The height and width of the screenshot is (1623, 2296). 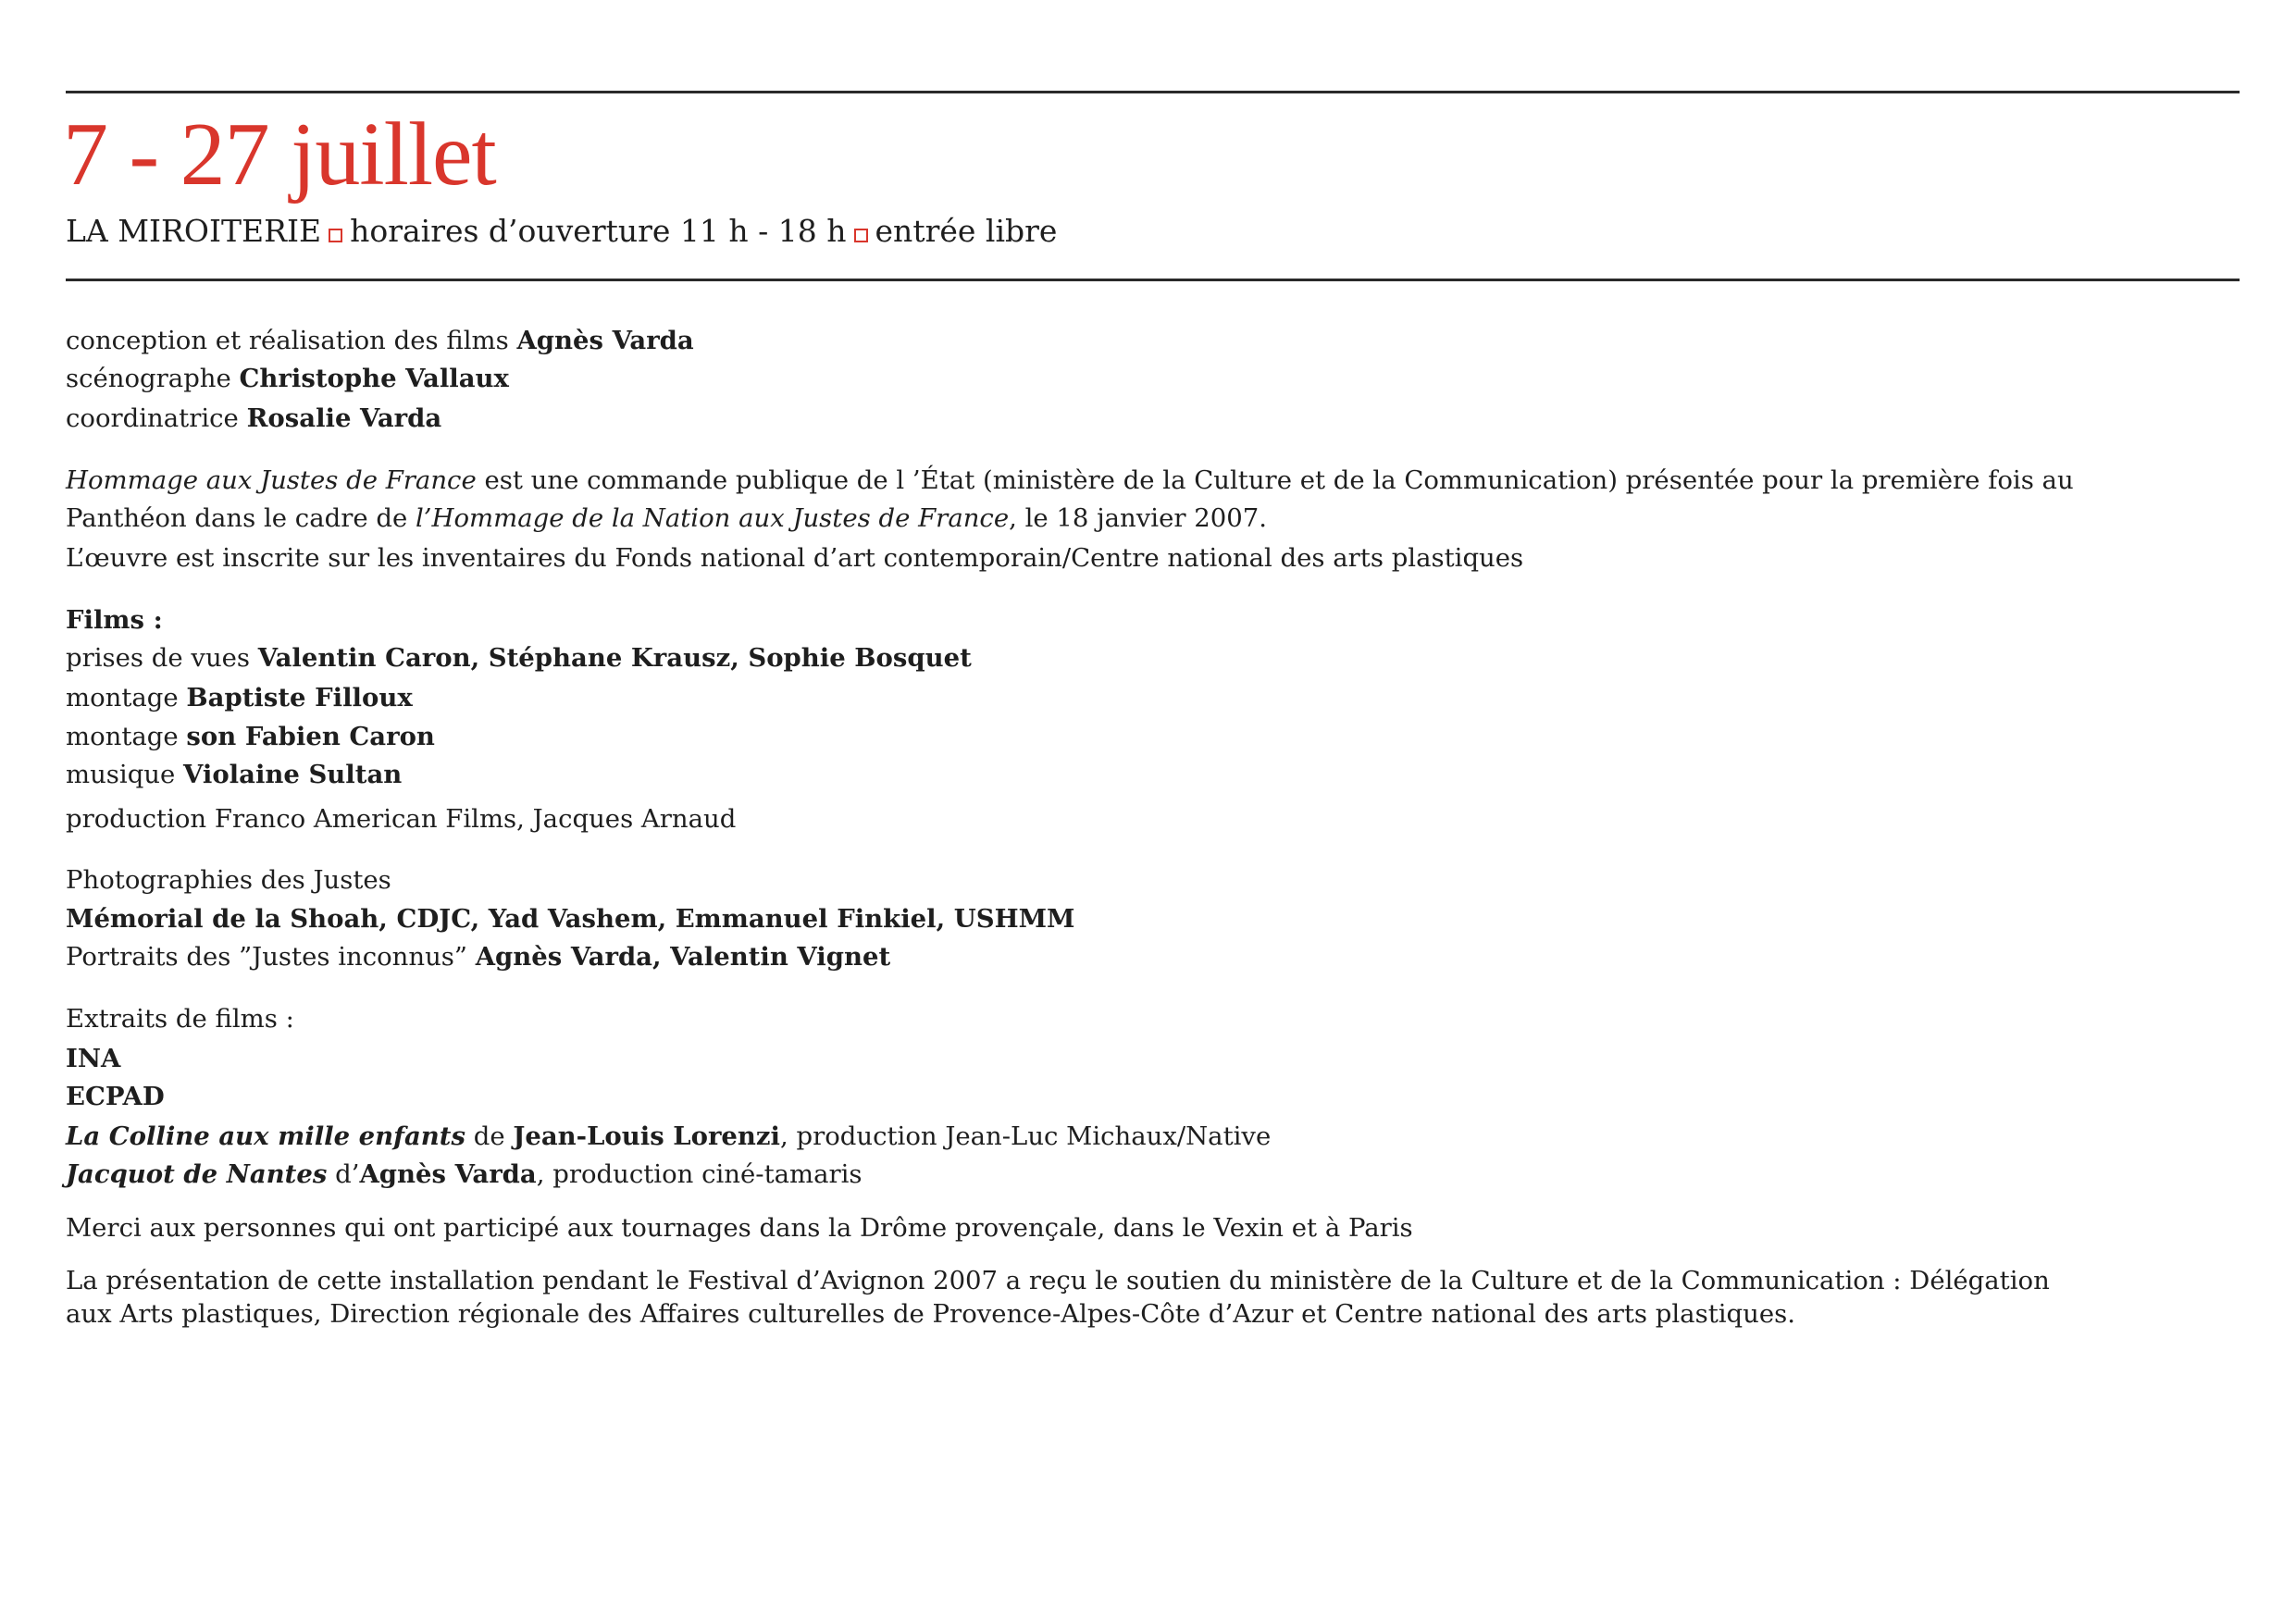 I want to click on text-line: montage Baptiste Filloux, so click(x=240, y=697).